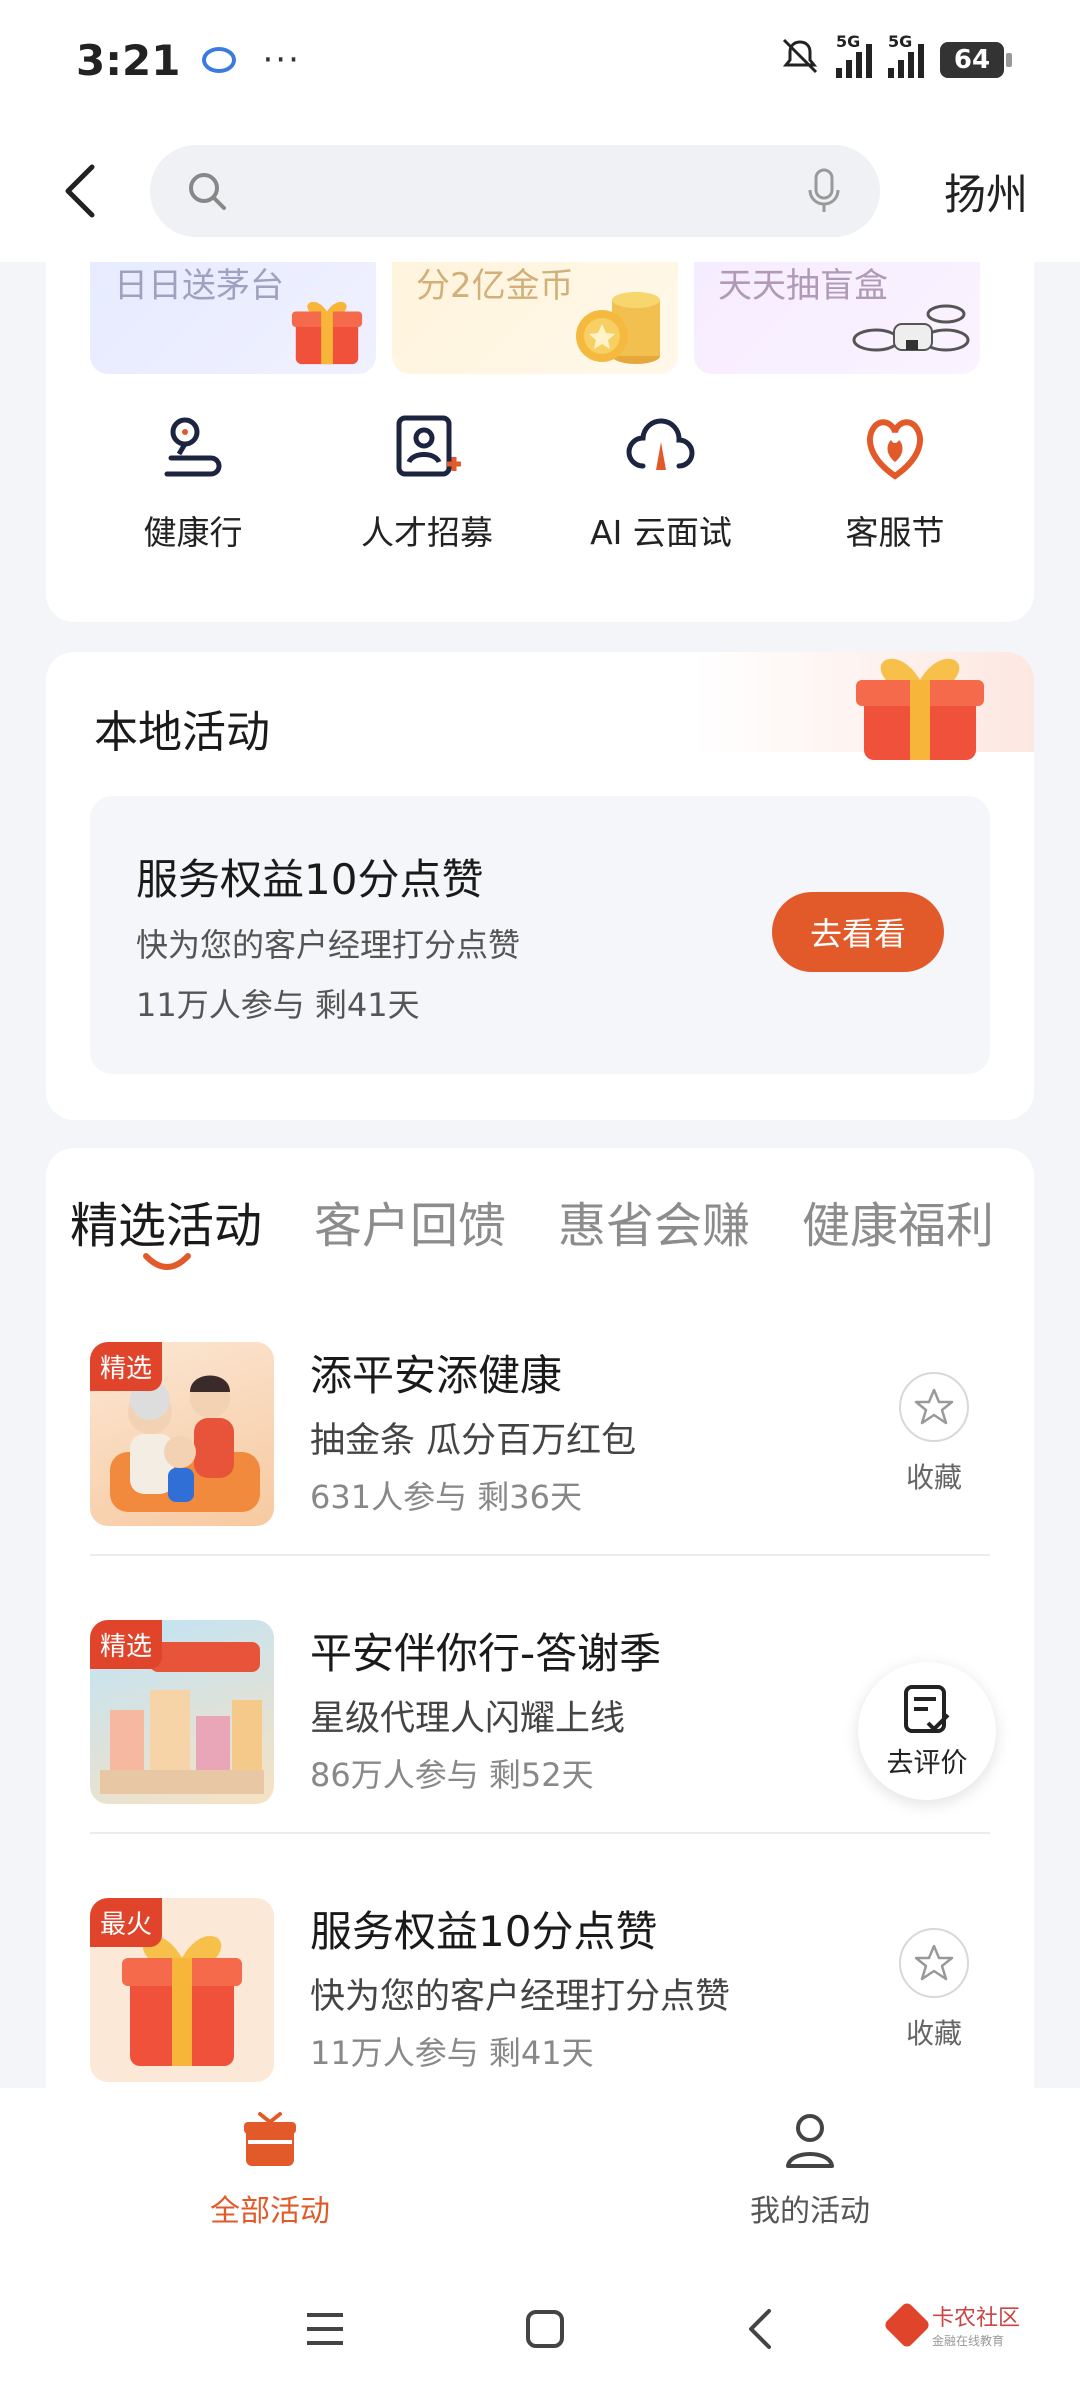  I want to click on item-meta: 86万人参与 剩52天, so click(452, 1775).